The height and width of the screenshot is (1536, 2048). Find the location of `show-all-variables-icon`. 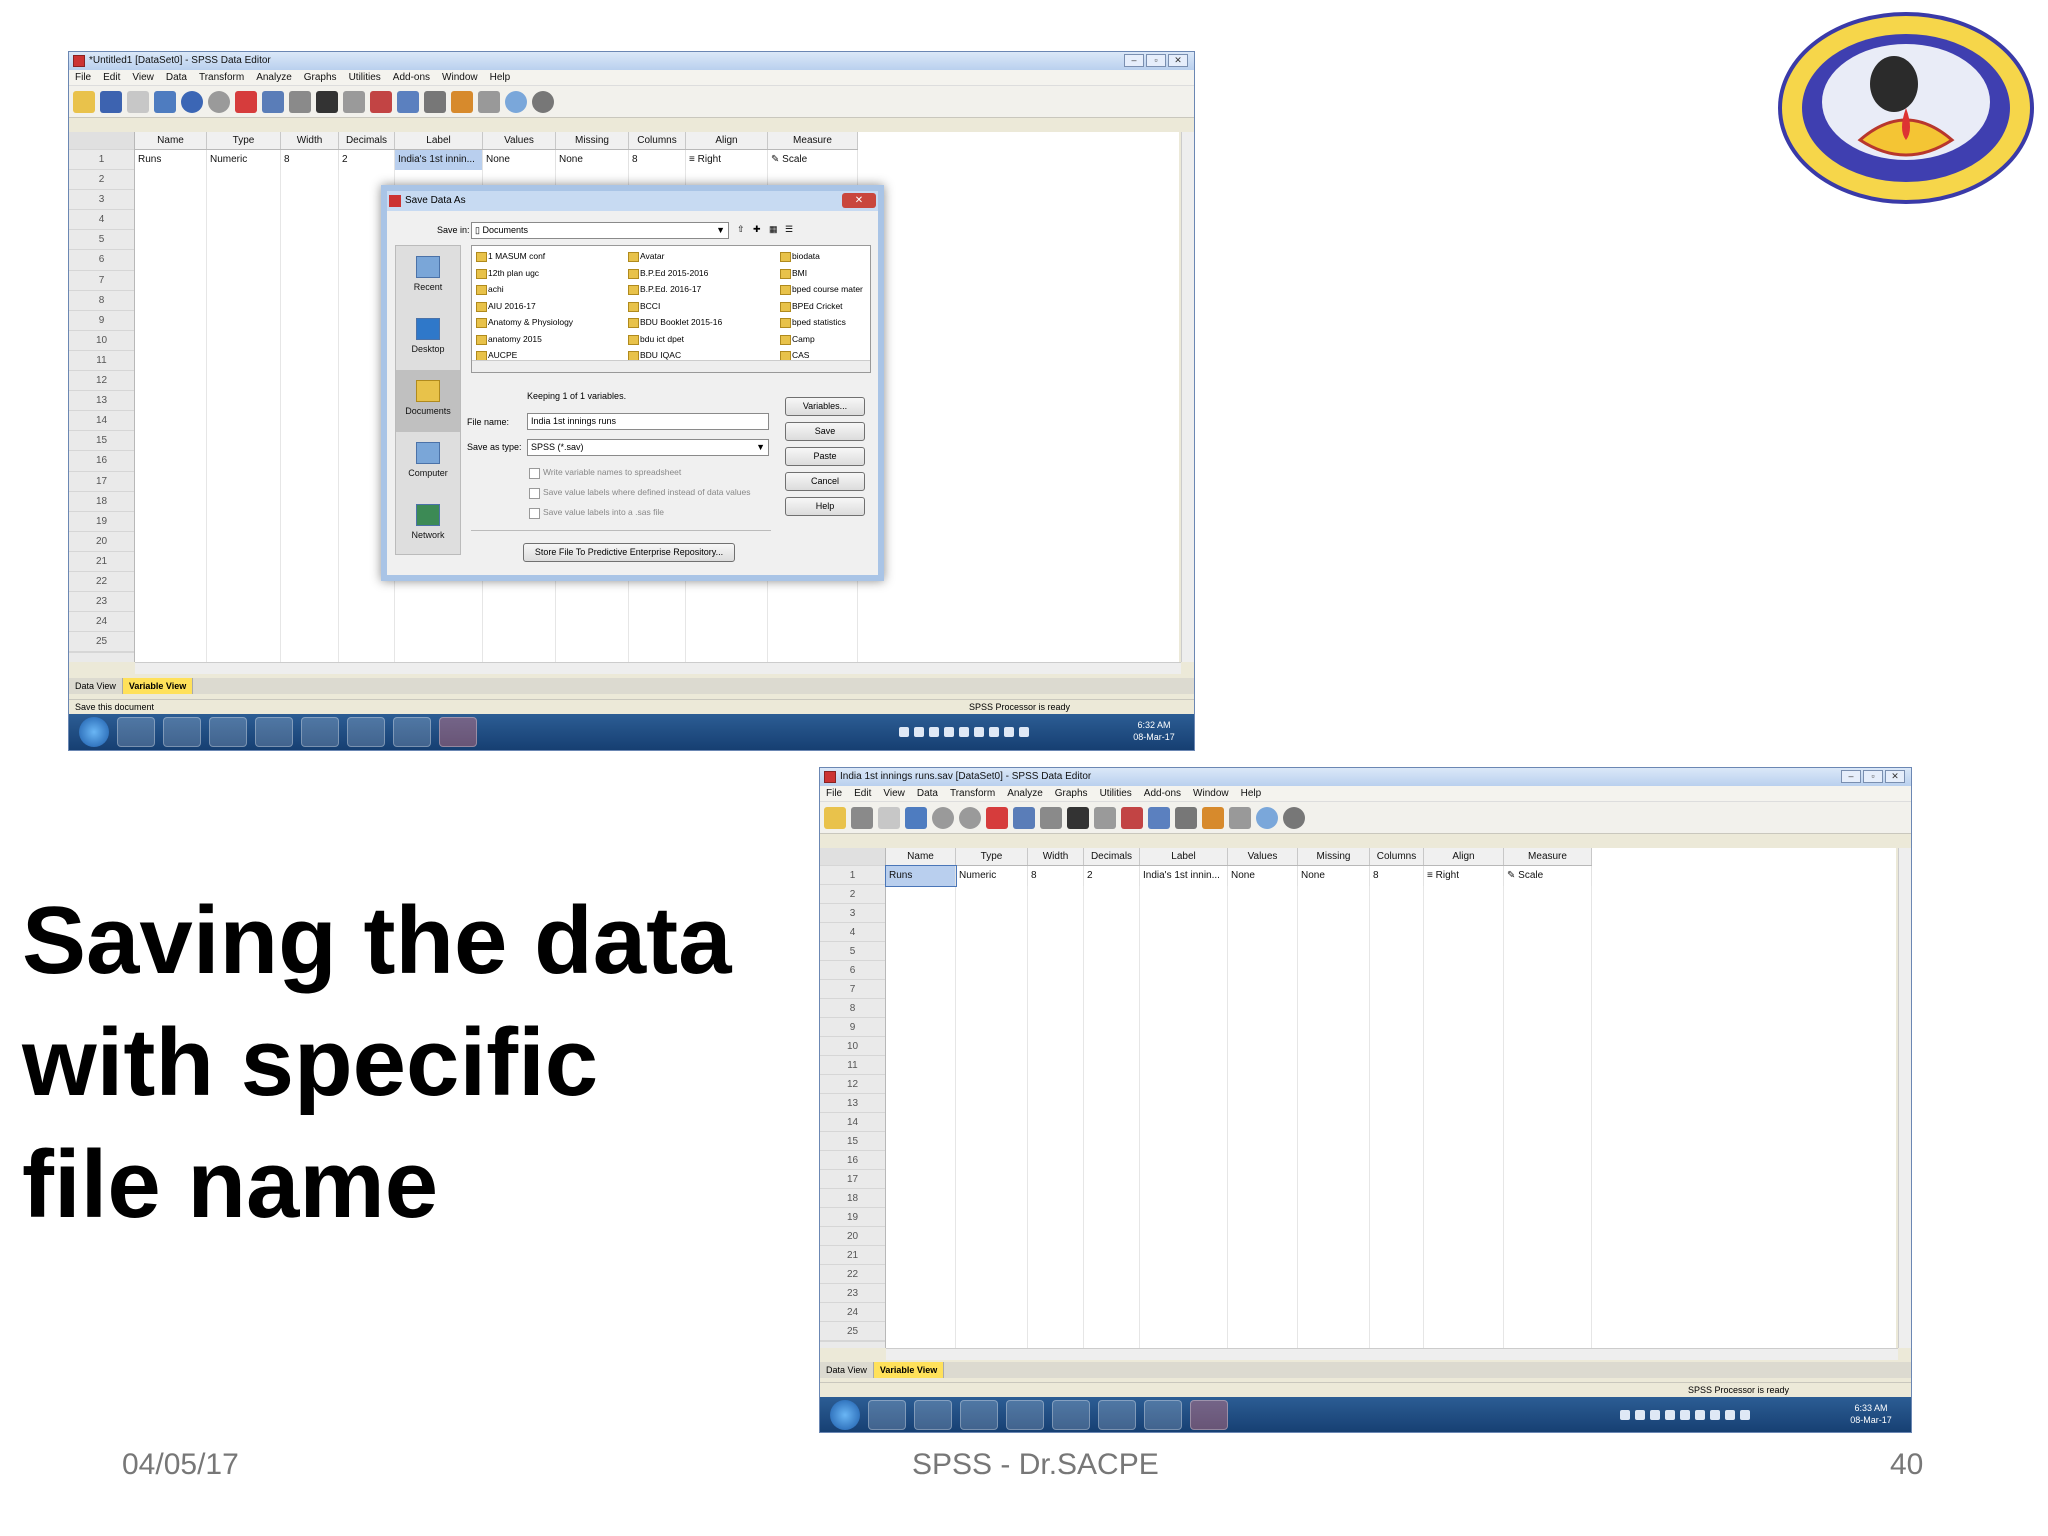

show-all-variables-icon is located at coordinates (1294, 817).